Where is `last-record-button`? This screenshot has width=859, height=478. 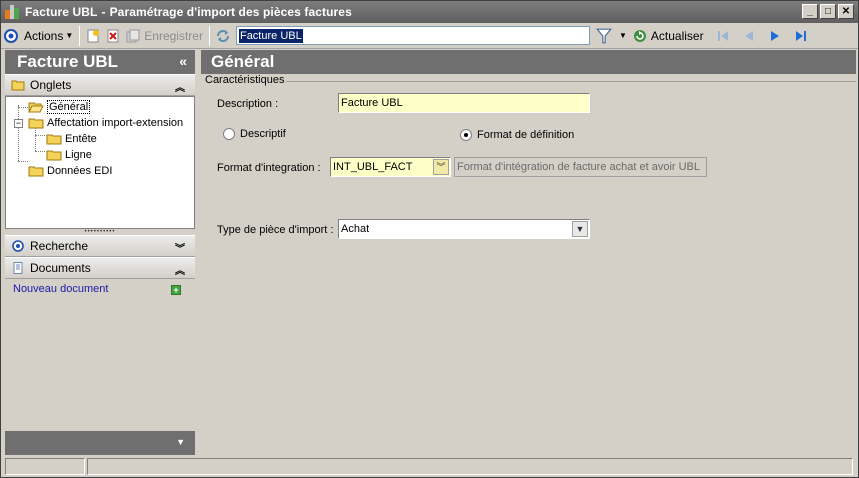
last-record-button is located at coordinates (801, 36).